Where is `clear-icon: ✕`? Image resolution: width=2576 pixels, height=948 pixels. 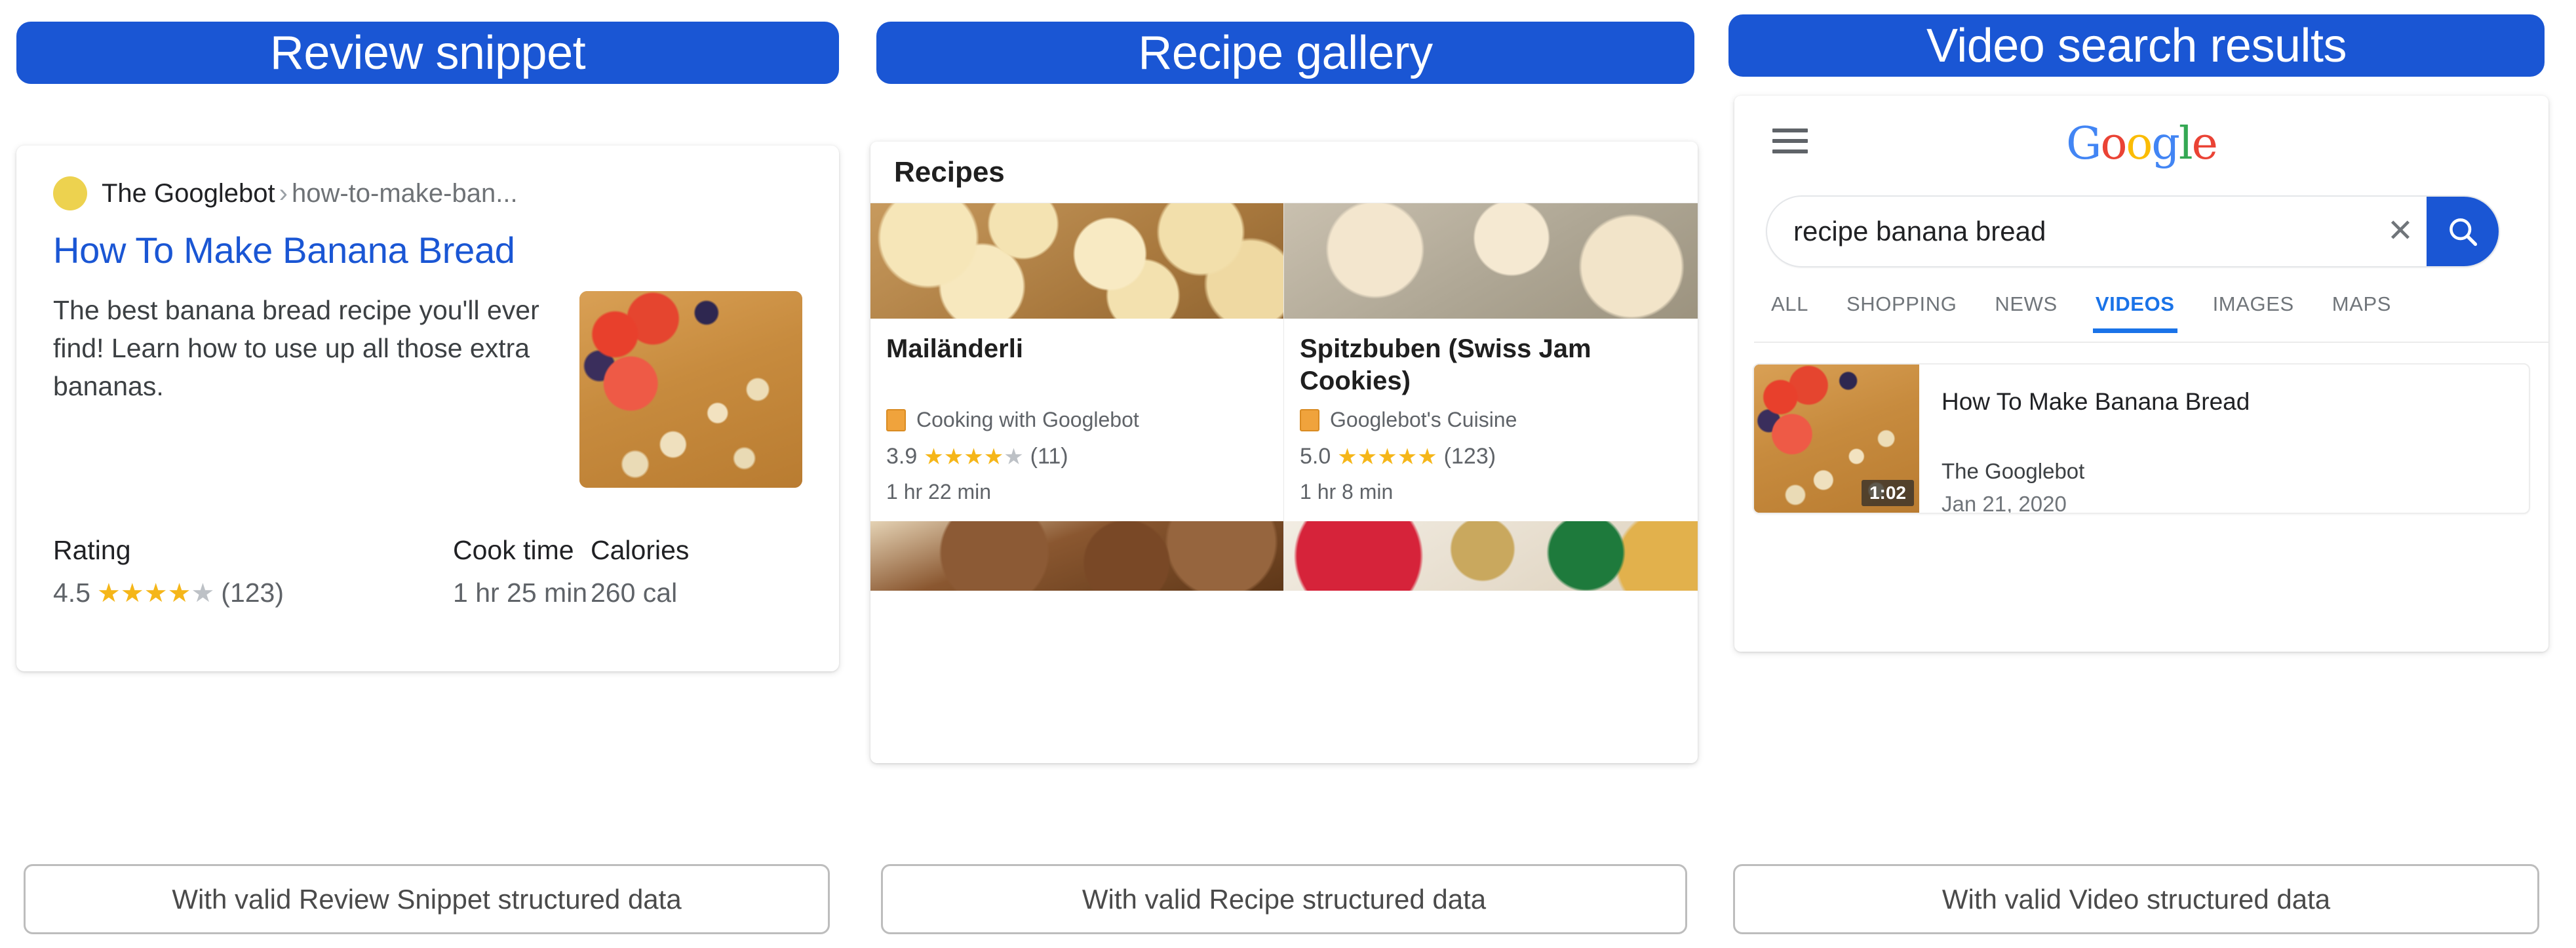
clear-icon: ✕ is located at coordinates (2400, 231).